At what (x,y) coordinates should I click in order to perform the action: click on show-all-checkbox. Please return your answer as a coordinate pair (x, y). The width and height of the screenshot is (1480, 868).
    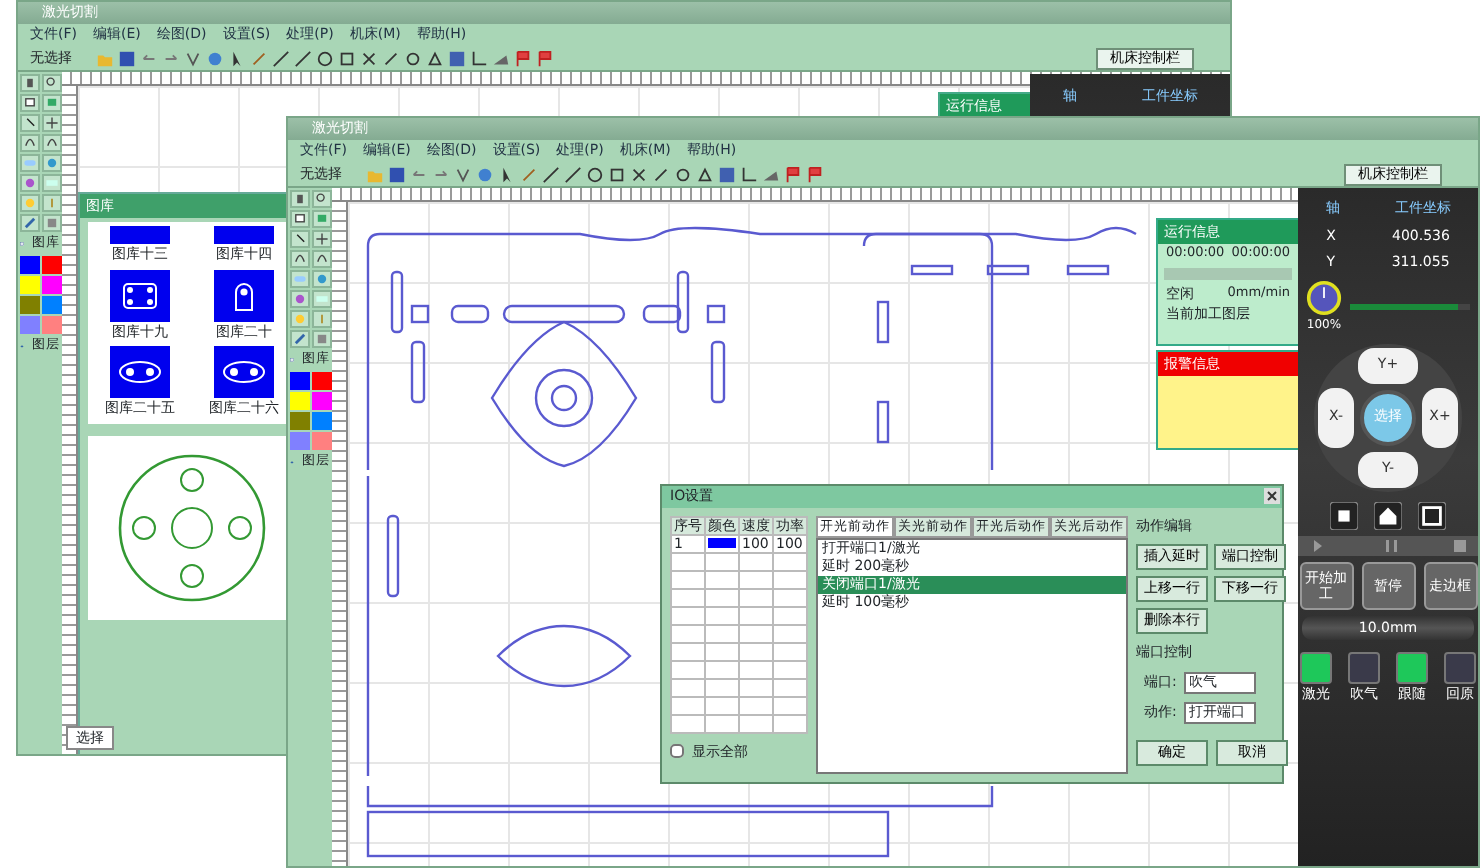
    Looking at the image, I should click on (677, 751).